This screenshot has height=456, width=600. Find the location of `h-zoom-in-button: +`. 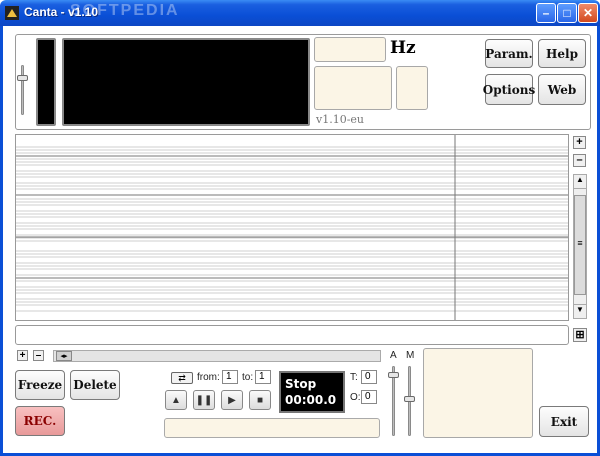

h-zoom-in-button: + is located at coordinates (22, 355).